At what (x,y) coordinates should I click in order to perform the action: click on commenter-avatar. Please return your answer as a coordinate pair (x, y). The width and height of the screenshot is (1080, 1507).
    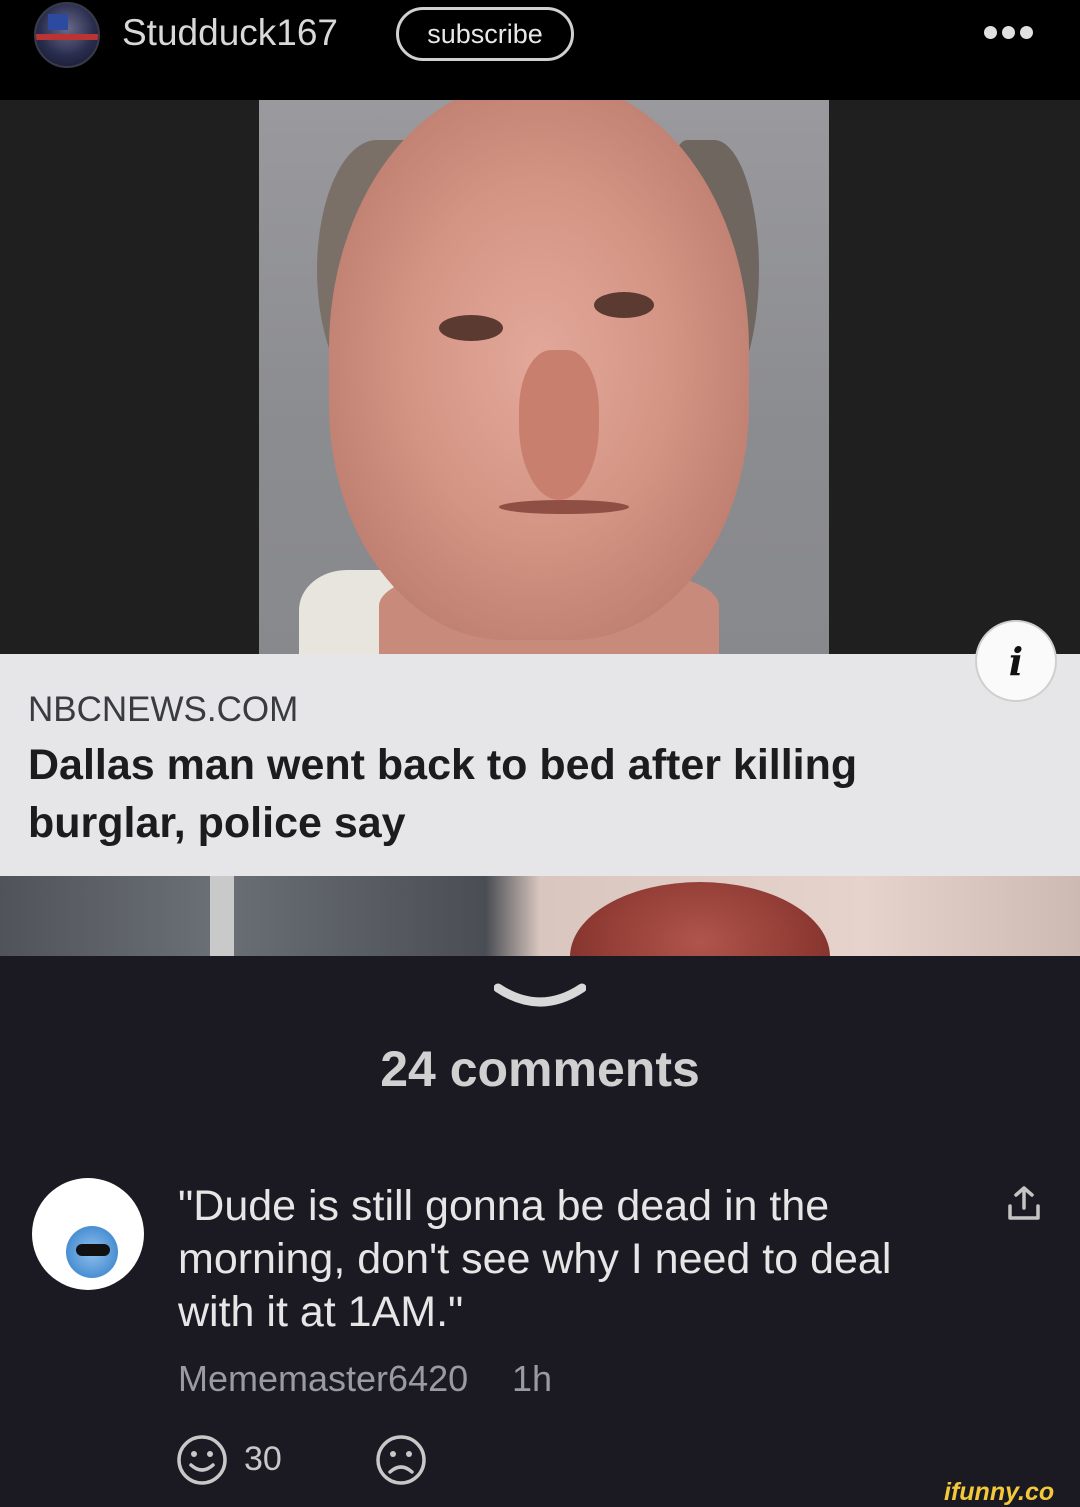
    Looking at the image, I should click on (88, 1234).